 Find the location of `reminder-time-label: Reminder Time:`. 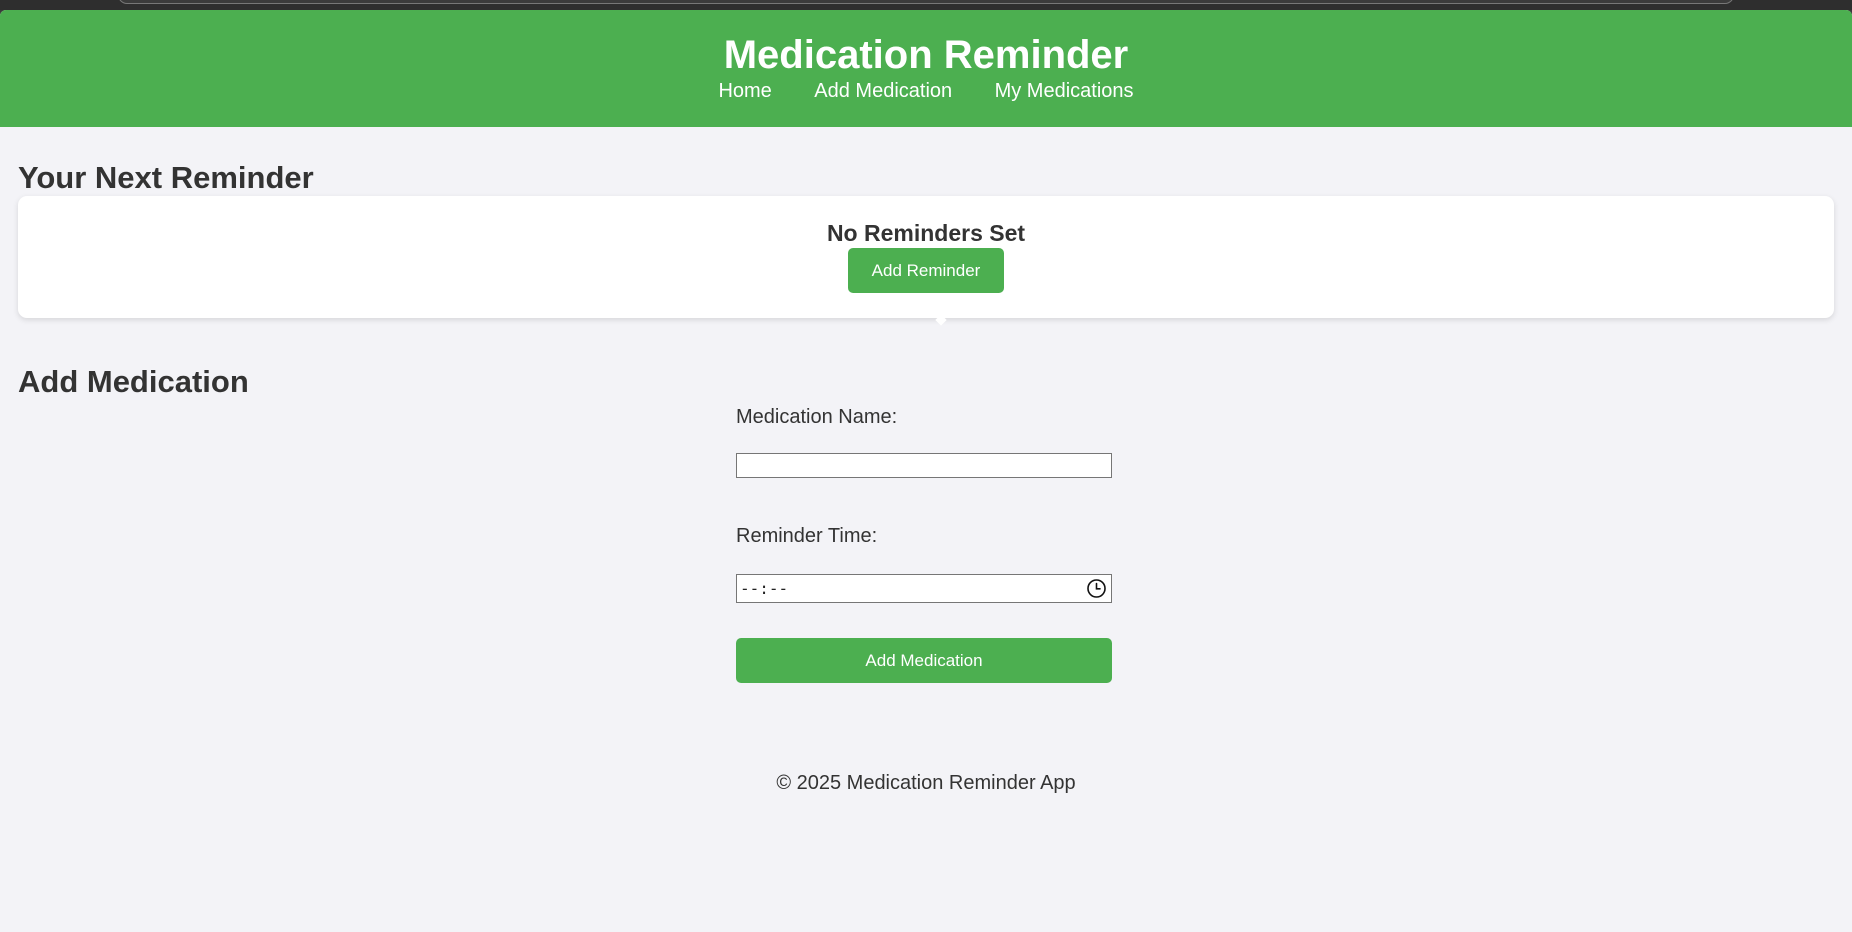

reminder-time-label: Reminder Time: is located at coordinates (807, 536).